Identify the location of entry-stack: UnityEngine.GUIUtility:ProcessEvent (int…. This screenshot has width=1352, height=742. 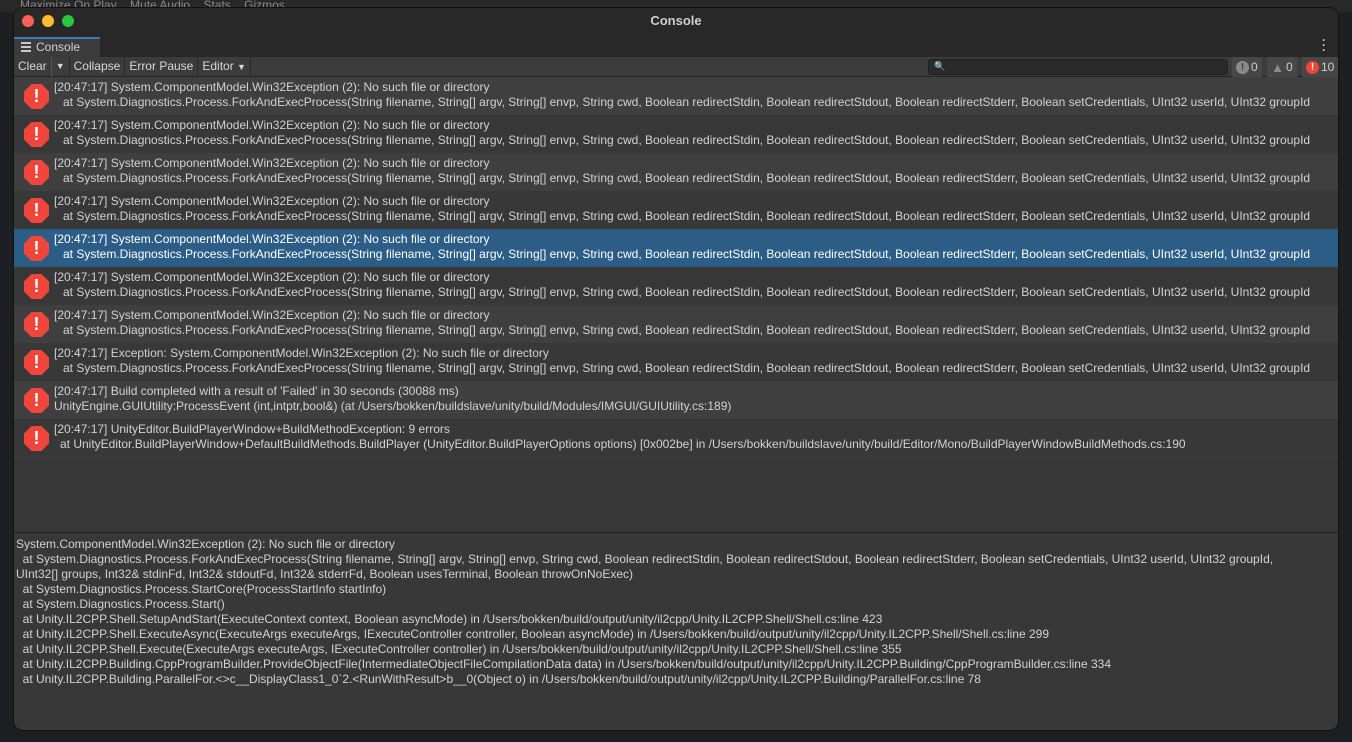
(393, 406).